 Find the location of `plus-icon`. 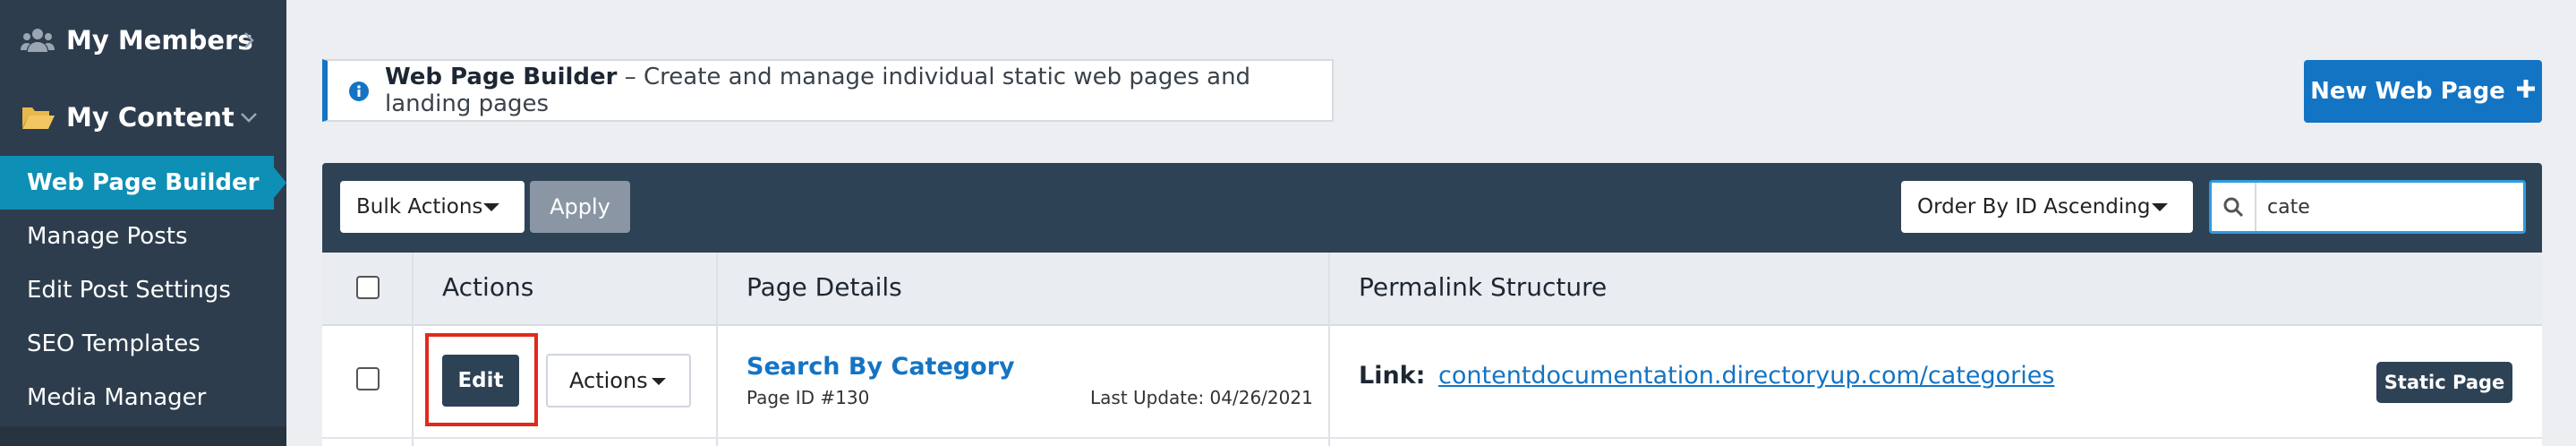

plus-icon is located at coordinates (2526, 91).